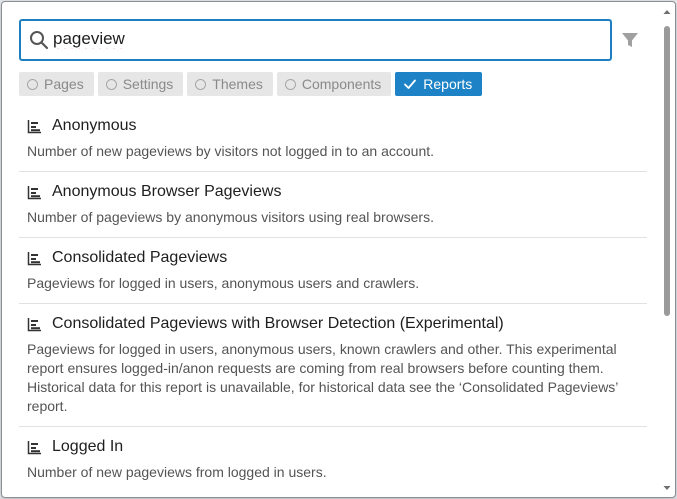  Describe the element at coordinates (667, 171) in the screenshot. I see `scroll-thumb` at that location.